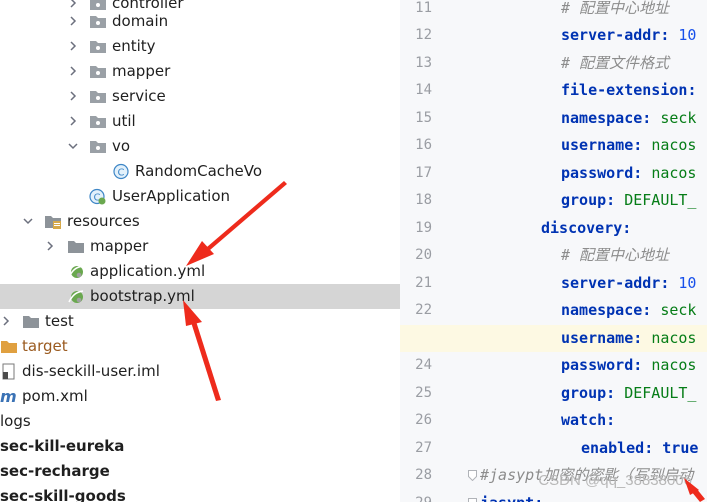  Describe the element at coordinates (423, 35) in the screenshot. I see `line-number: 12` at that location.